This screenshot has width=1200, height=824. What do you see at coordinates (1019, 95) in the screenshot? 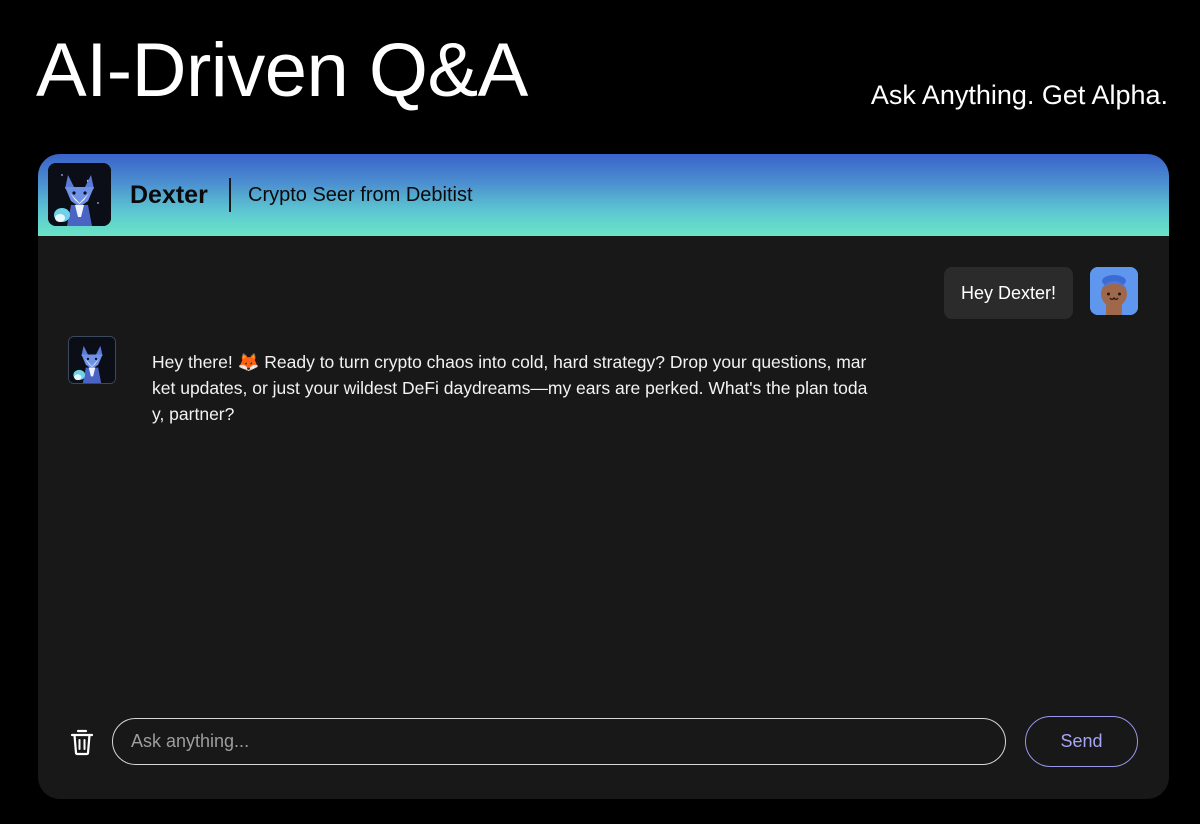
I see `page-tagline: Ask Anything. Get Alpha.` at bounding box center [1019, 95].